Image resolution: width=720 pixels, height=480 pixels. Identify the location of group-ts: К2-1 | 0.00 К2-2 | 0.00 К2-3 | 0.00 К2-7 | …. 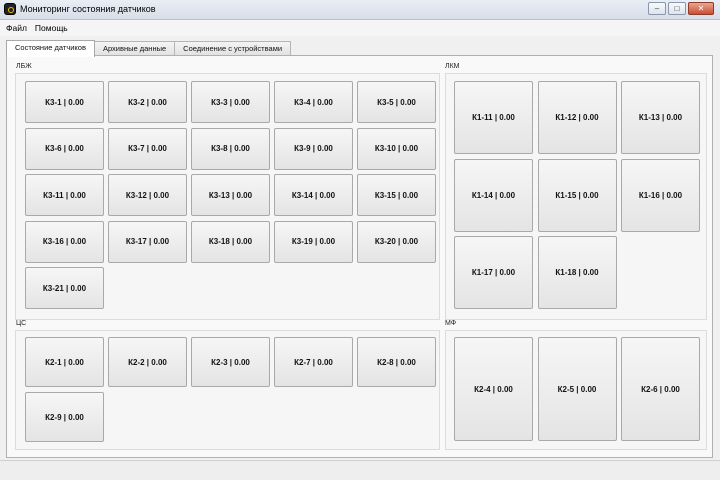
(227, 390).